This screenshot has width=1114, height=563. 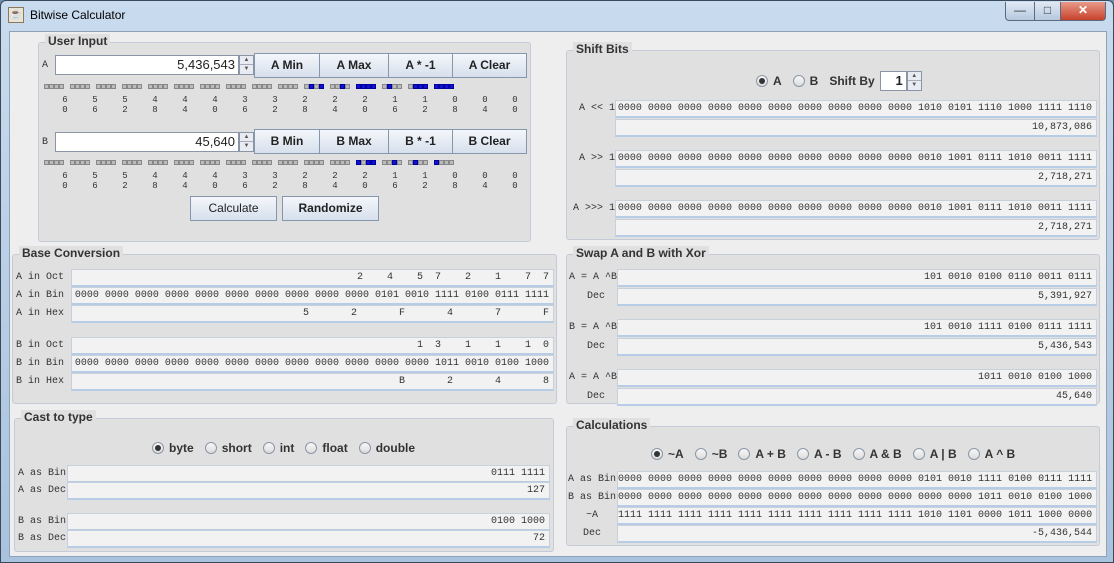 I want to click on a-negate-button: A * -1, so click(x=420, y=65).